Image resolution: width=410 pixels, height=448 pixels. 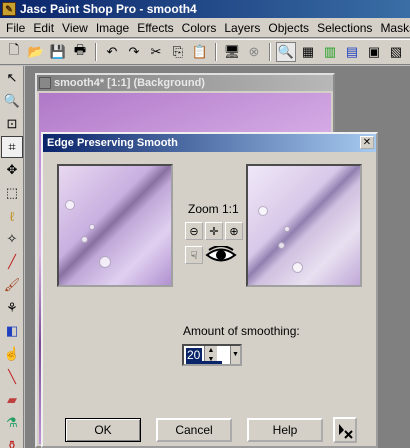 I want to click on menu-effects: Effects, so click(x=155, y=28).